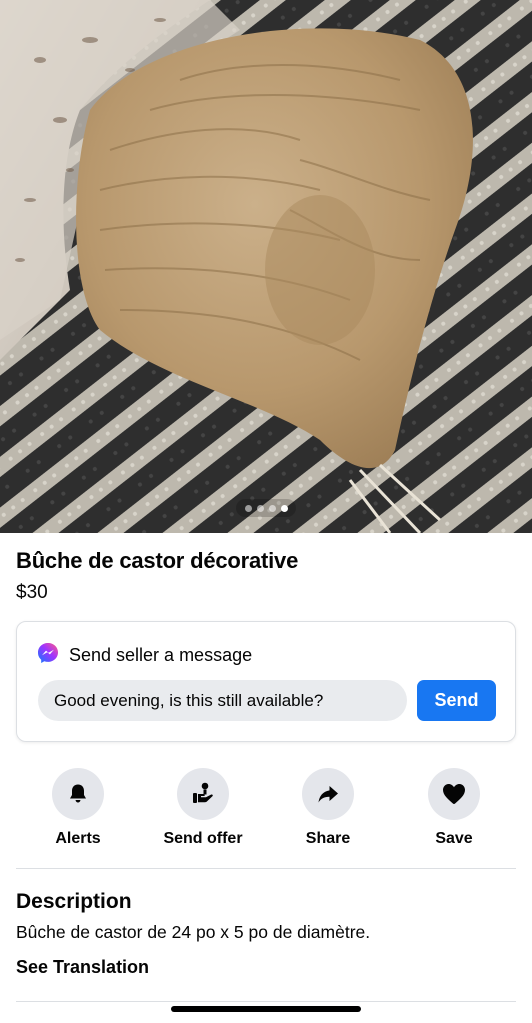  Describe the element at coordinates (266, 810) in the screenshot. I see `action-bar: Alerts Send offer Share Save` at that location.